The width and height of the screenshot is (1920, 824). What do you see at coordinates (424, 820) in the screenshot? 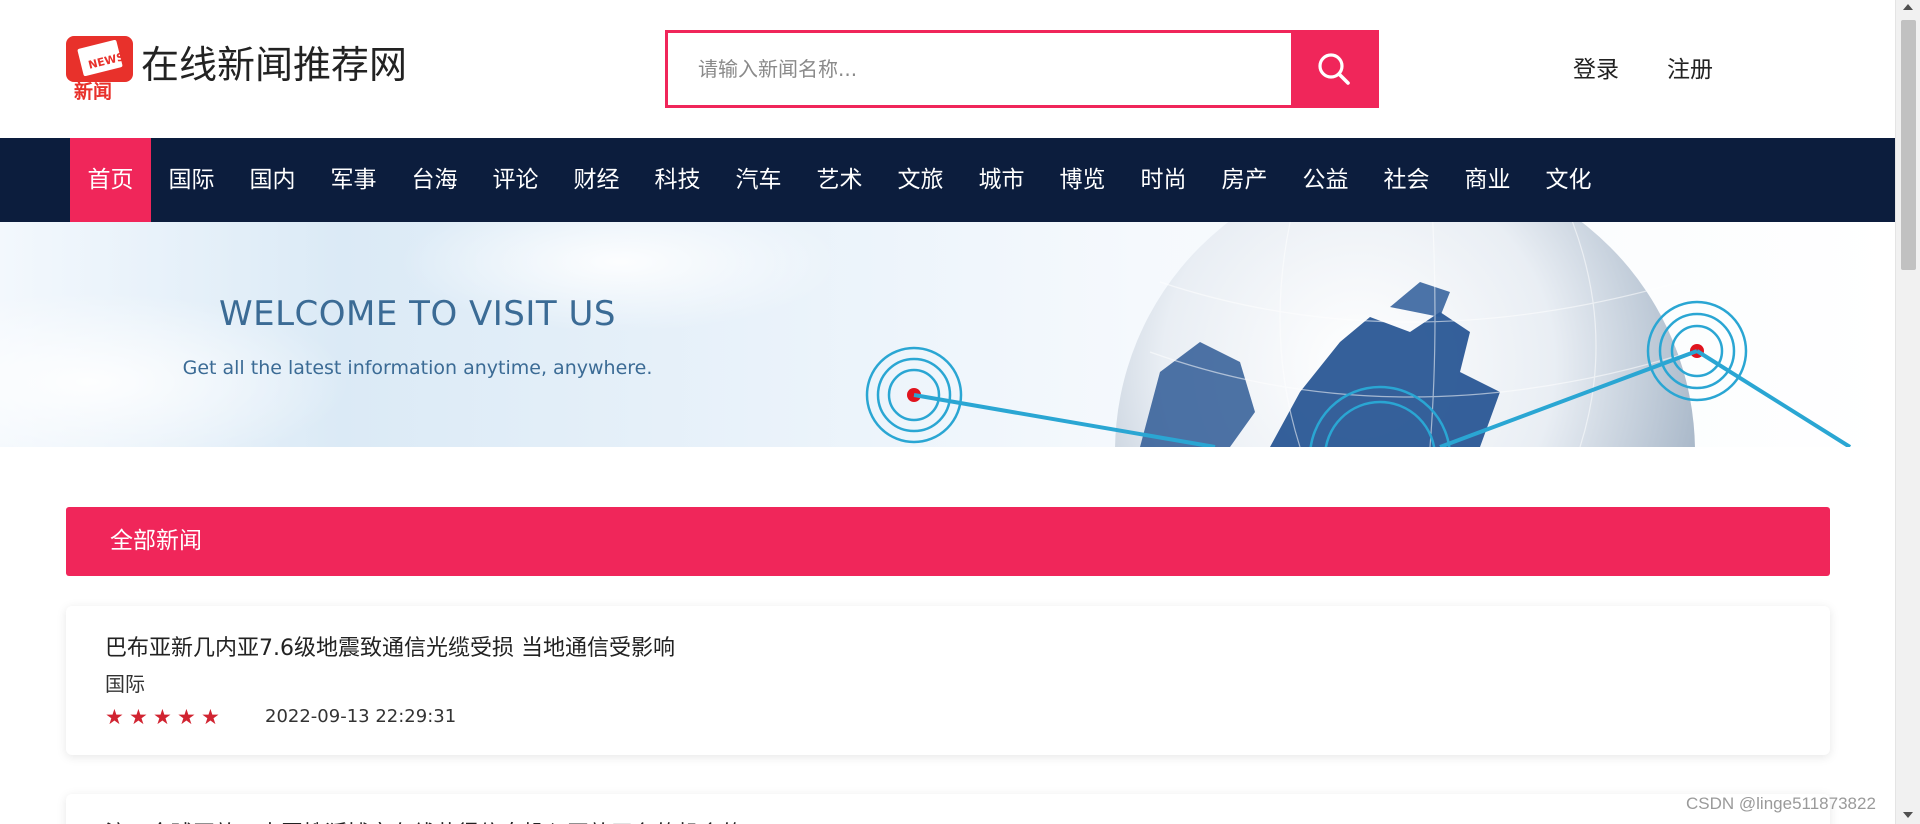
I see `news-title: 注：全球开放，中国搜狐博客在线获得信息投入开放平台的机会的` at bounding box center [424, 820].